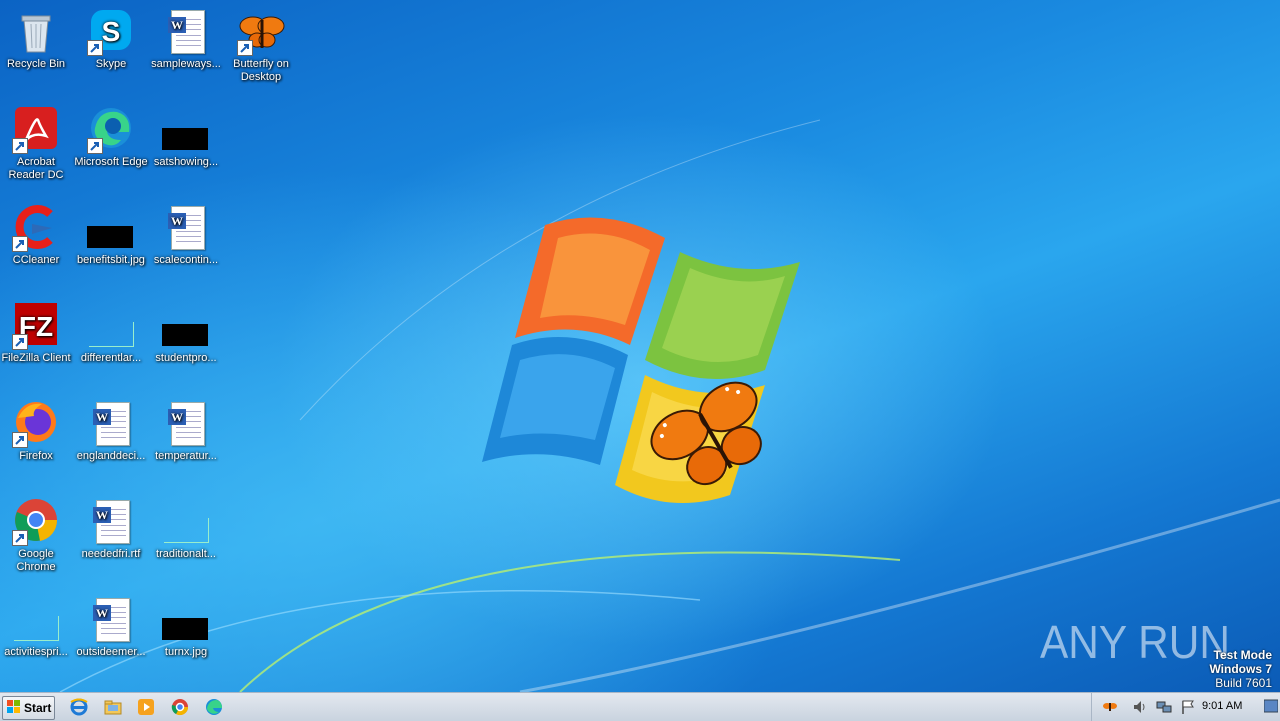 The image size is (1280, 721). Describe the element at coordinates (186, 652) in the screenshot. I see `icon-label: turnx.jpg` at that location.